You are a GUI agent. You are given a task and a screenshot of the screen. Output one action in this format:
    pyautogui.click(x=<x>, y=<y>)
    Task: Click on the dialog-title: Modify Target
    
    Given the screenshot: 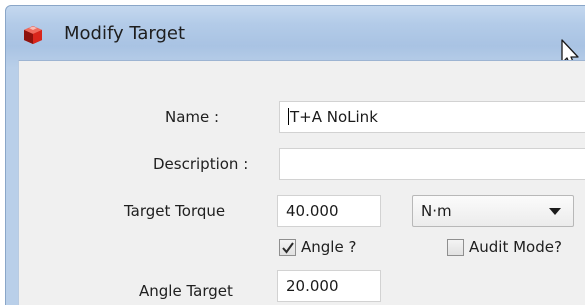 What is the action you would take?
    pyautogui.click(x=125, y=33)
    